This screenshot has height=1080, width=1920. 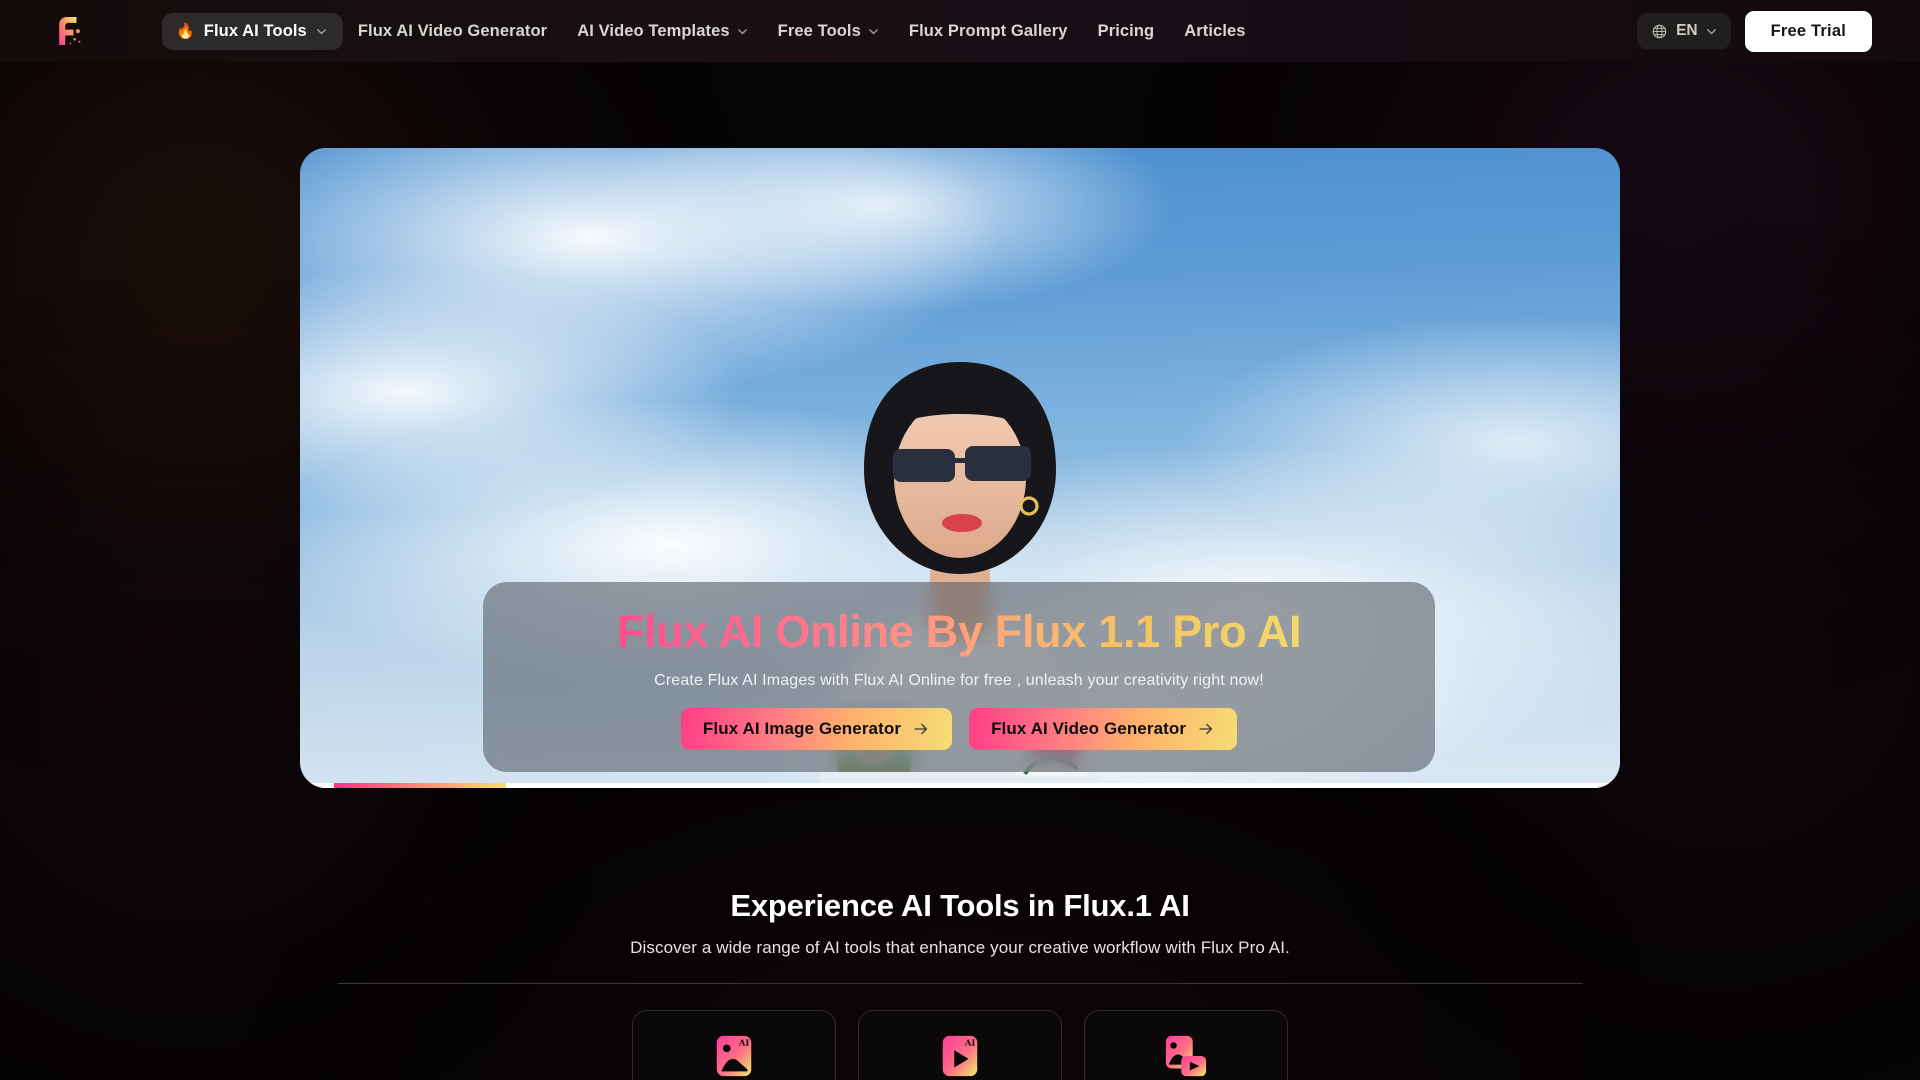 I want to click on language-code: EN, so click(x=1687, y=30).